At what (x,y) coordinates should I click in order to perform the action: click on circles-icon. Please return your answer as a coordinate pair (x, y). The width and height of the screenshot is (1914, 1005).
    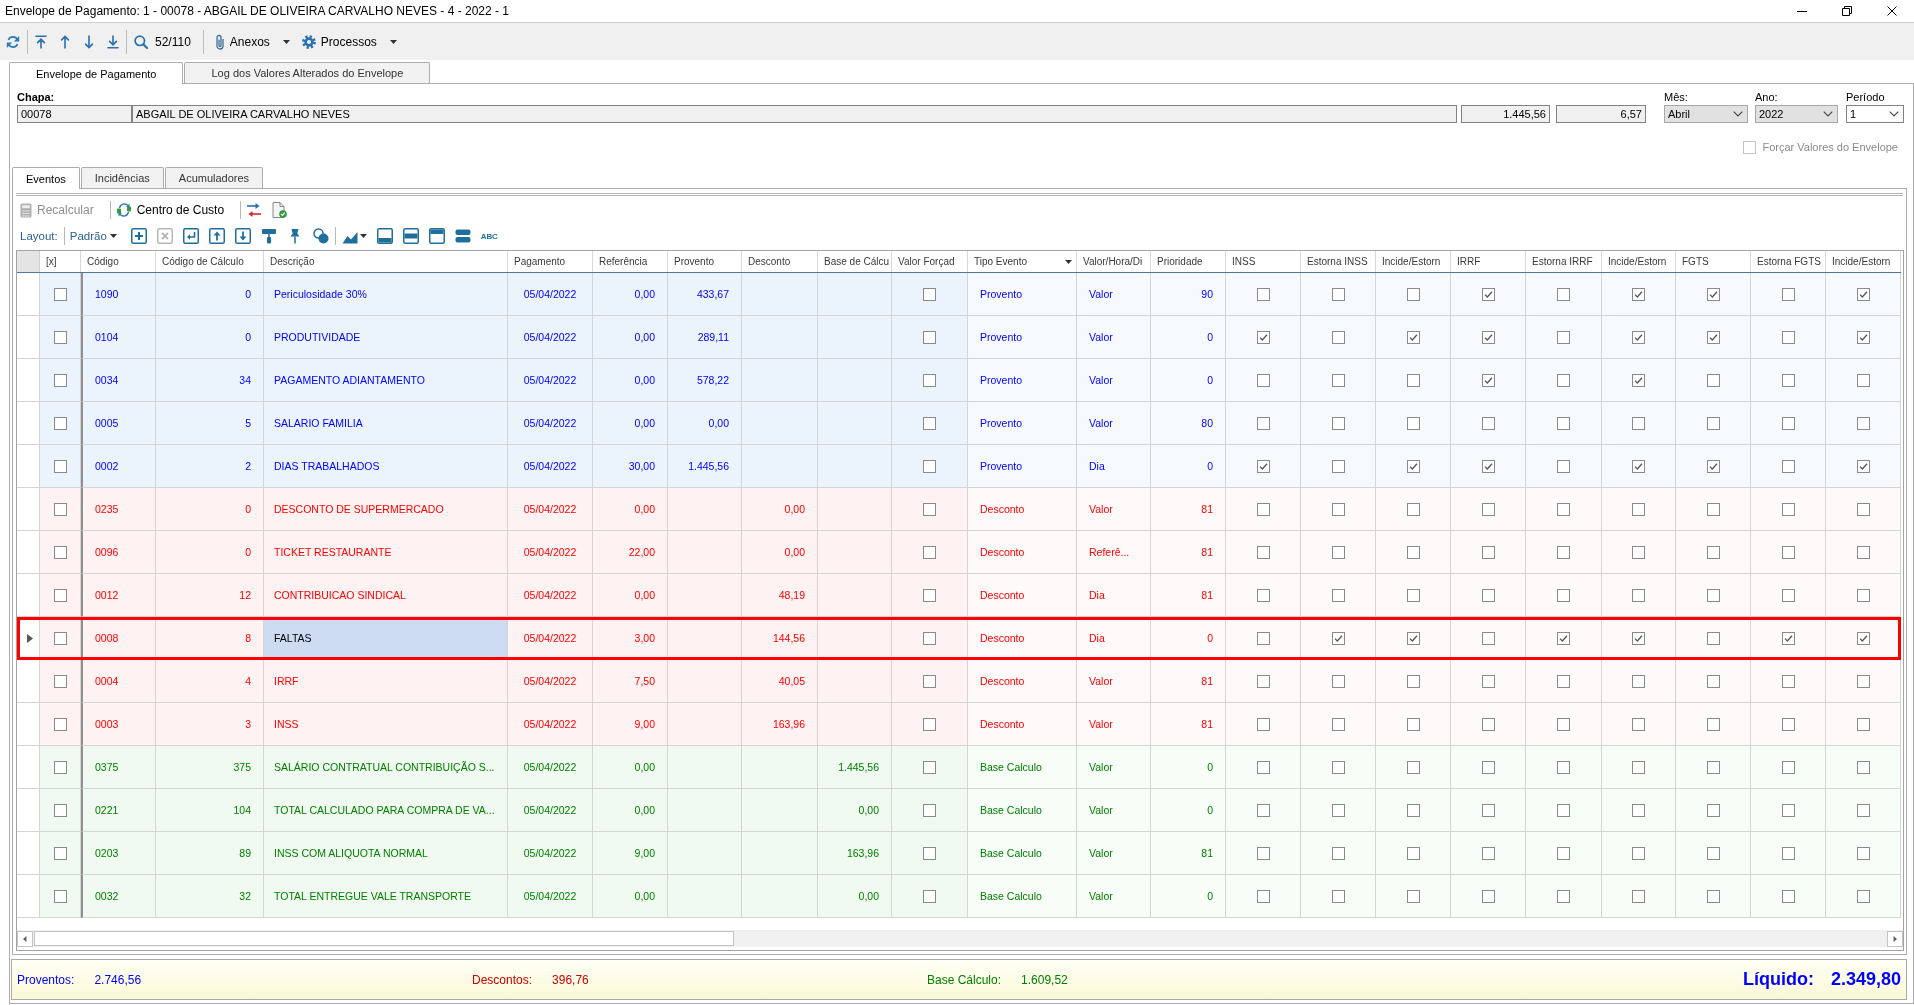
    Looking at the image, I should click on (320, 236).